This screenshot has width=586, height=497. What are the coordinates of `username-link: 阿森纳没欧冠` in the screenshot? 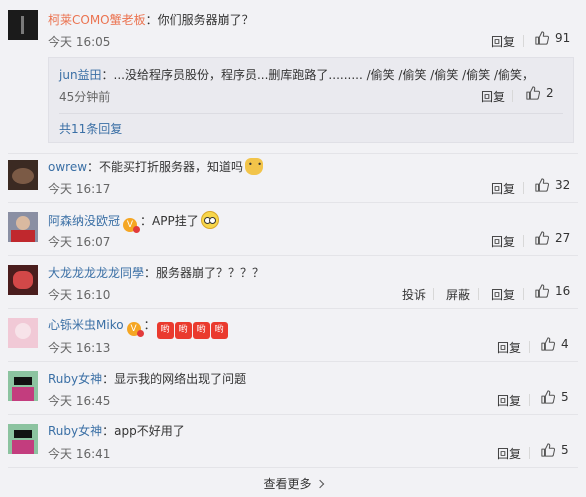 It's located at (84, 221).